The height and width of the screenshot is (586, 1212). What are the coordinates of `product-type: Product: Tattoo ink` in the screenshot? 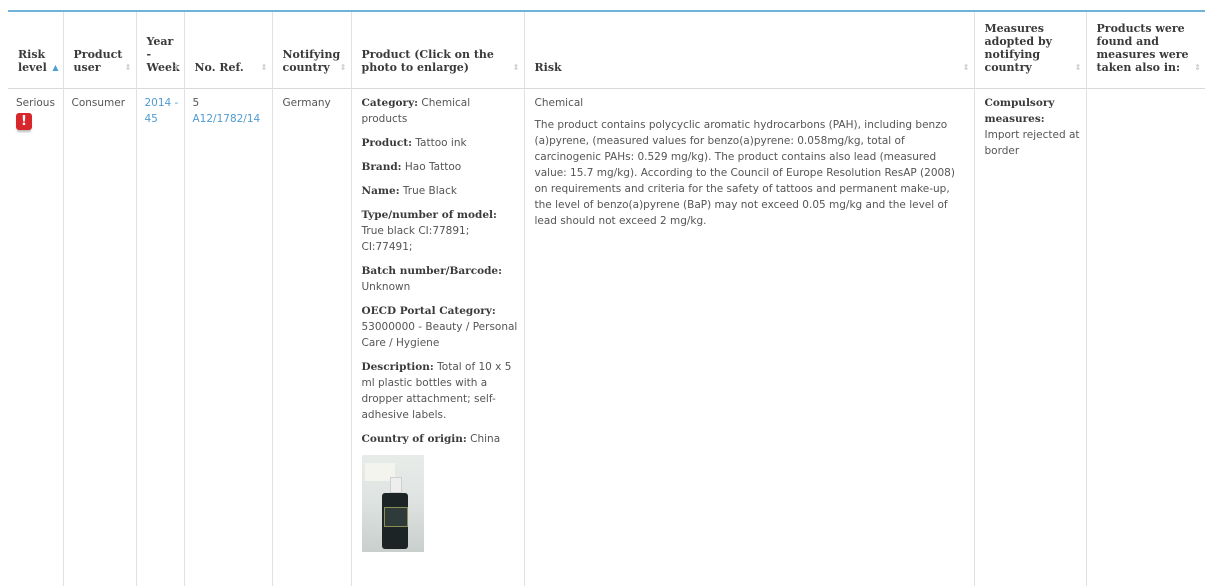 It's located at (440, 143).